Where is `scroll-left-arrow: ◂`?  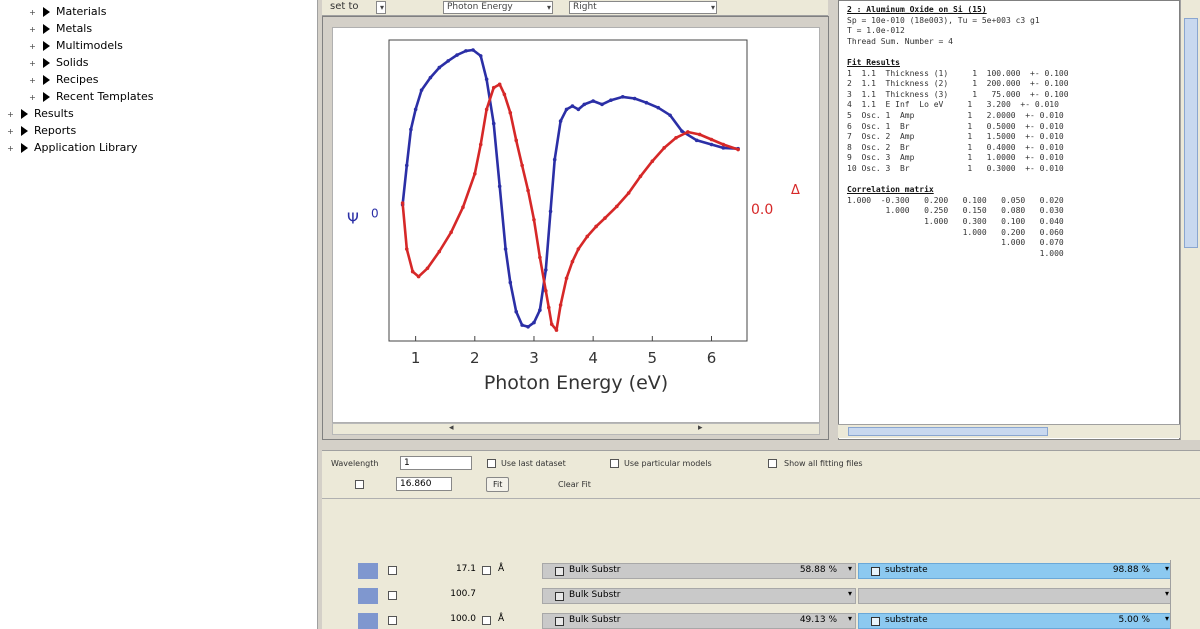 scroll-left-arrow: ◂ is located at coordinates (451, 428).